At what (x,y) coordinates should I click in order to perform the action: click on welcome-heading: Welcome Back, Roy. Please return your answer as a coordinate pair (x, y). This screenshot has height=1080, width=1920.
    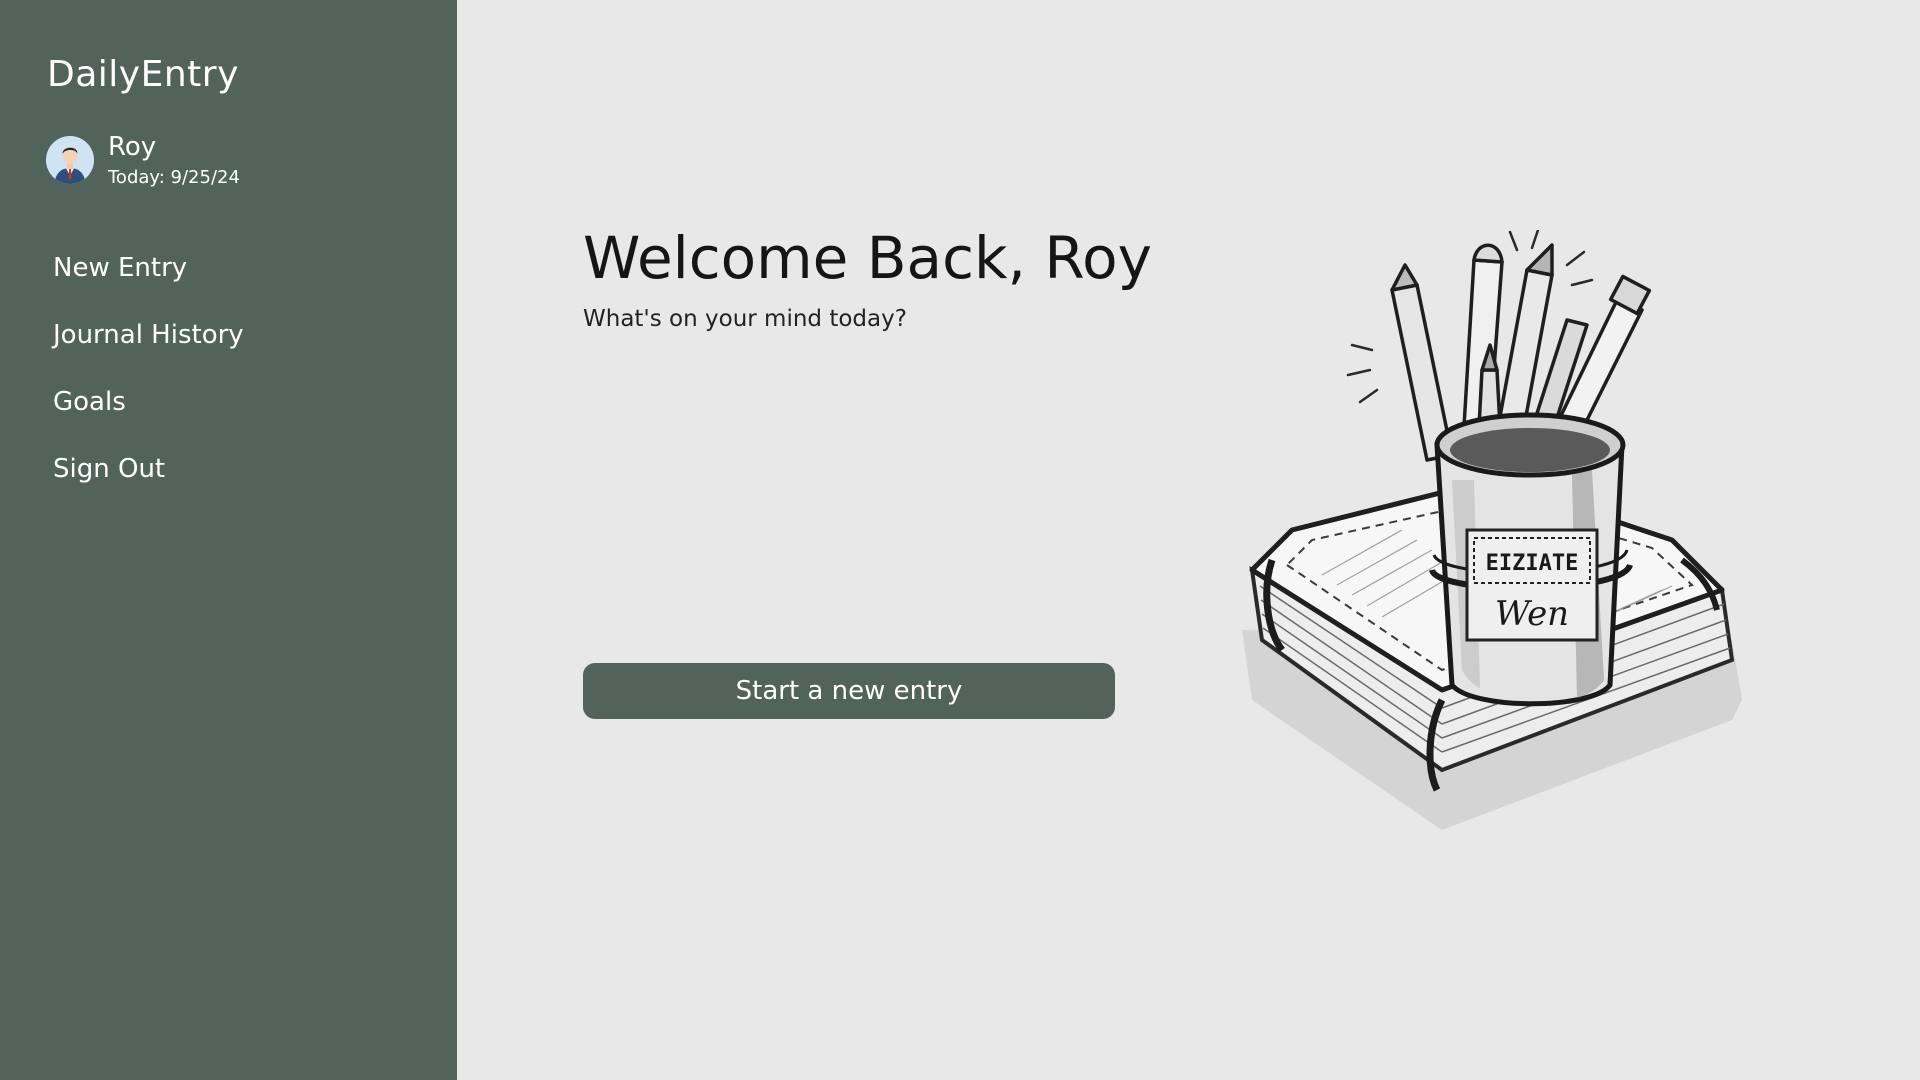
    Looking at the image, I should click on (867, 258).